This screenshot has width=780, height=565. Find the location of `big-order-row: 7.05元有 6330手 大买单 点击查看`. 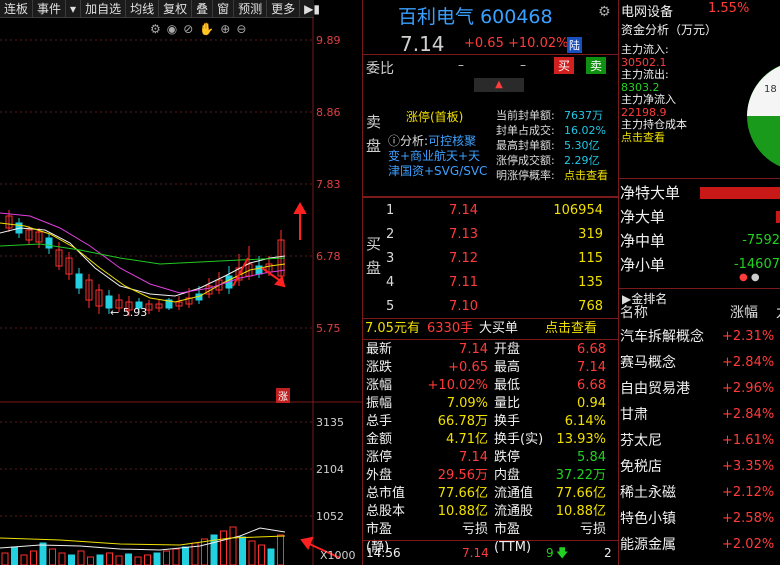

big-order-row: 7.05元有 6330手 大买单 点击查看 is located at coordinates (481, 329).